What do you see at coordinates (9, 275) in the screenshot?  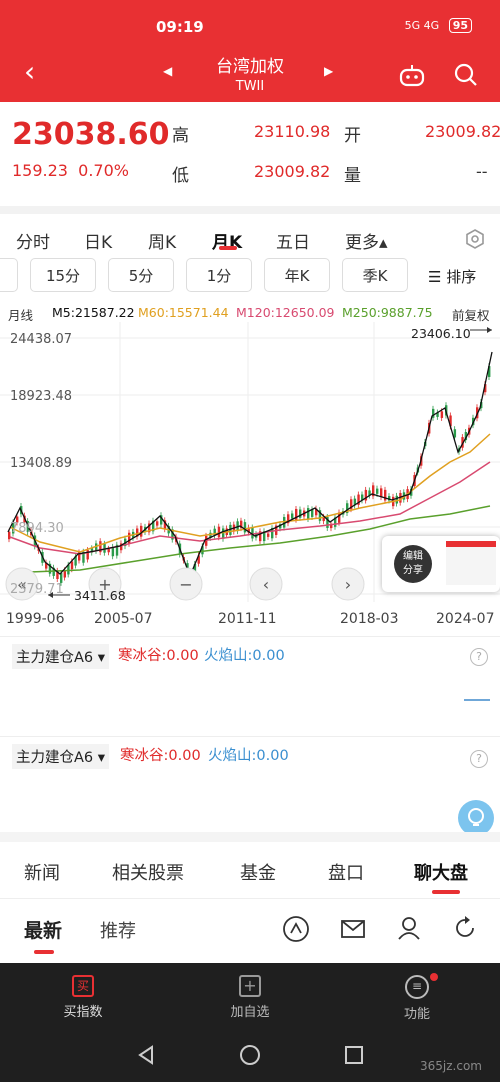 I see `chip-partial` at bounding box center [9, 275].